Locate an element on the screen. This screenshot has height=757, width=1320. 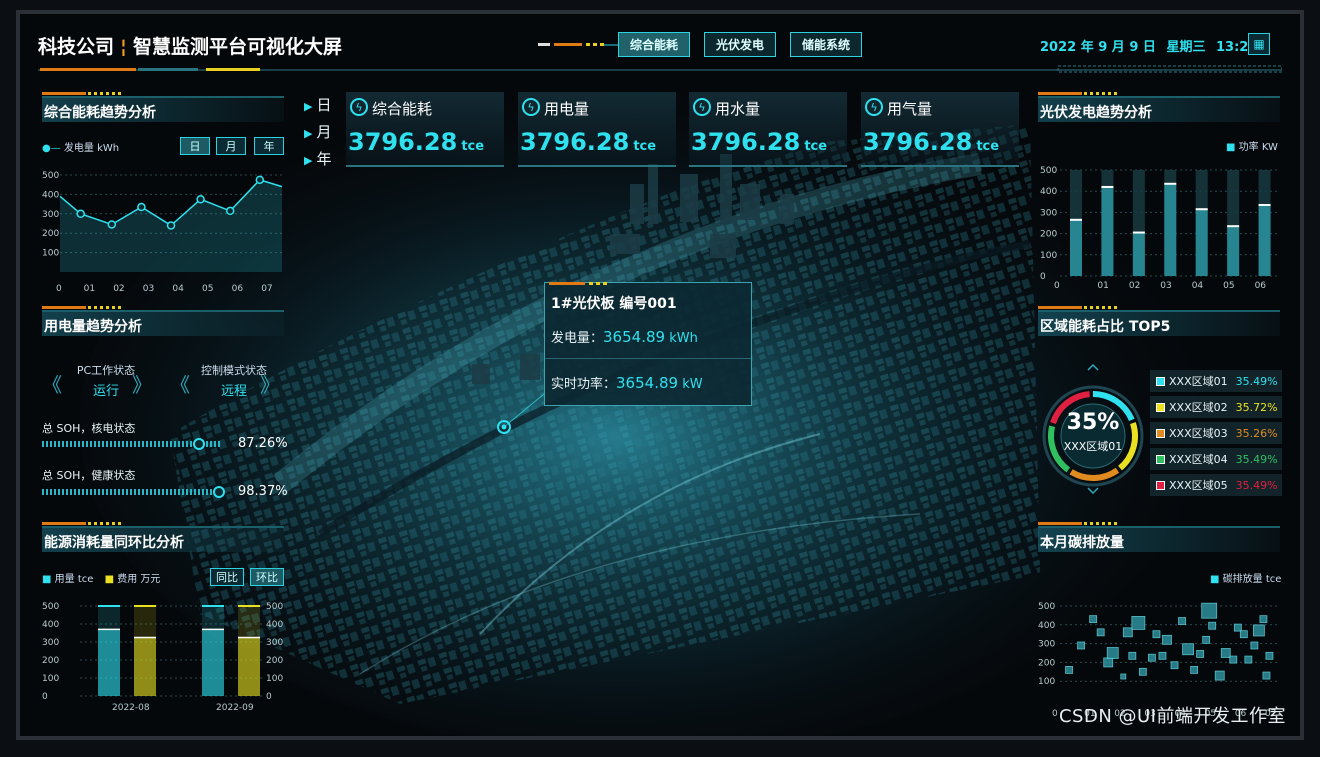
period-day: ▶ 日 is located at coordinates (317, 104).